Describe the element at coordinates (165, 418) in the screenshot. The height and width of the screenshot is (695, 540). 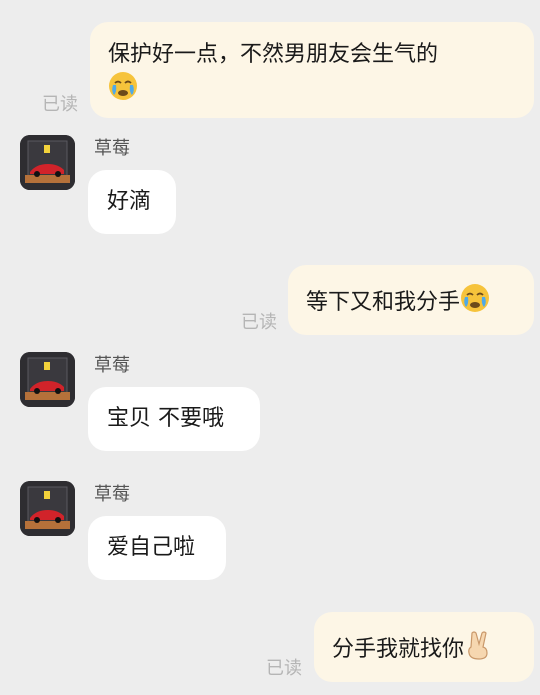
I see `message-text: 宝贝 不要哦` at that location.